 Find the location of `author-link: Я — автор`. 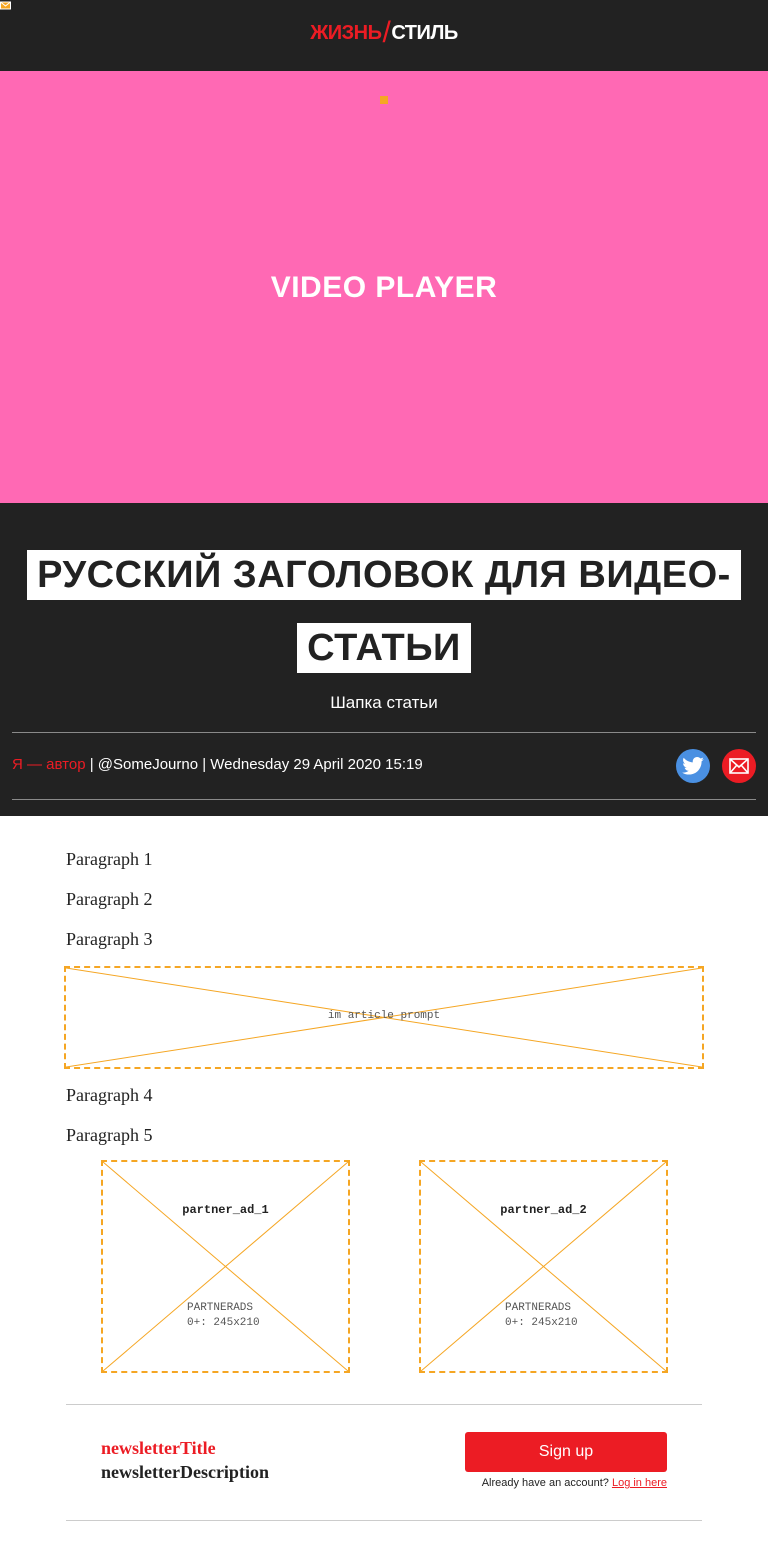

author-link: Я — автор is located at coordinates (49, 764).